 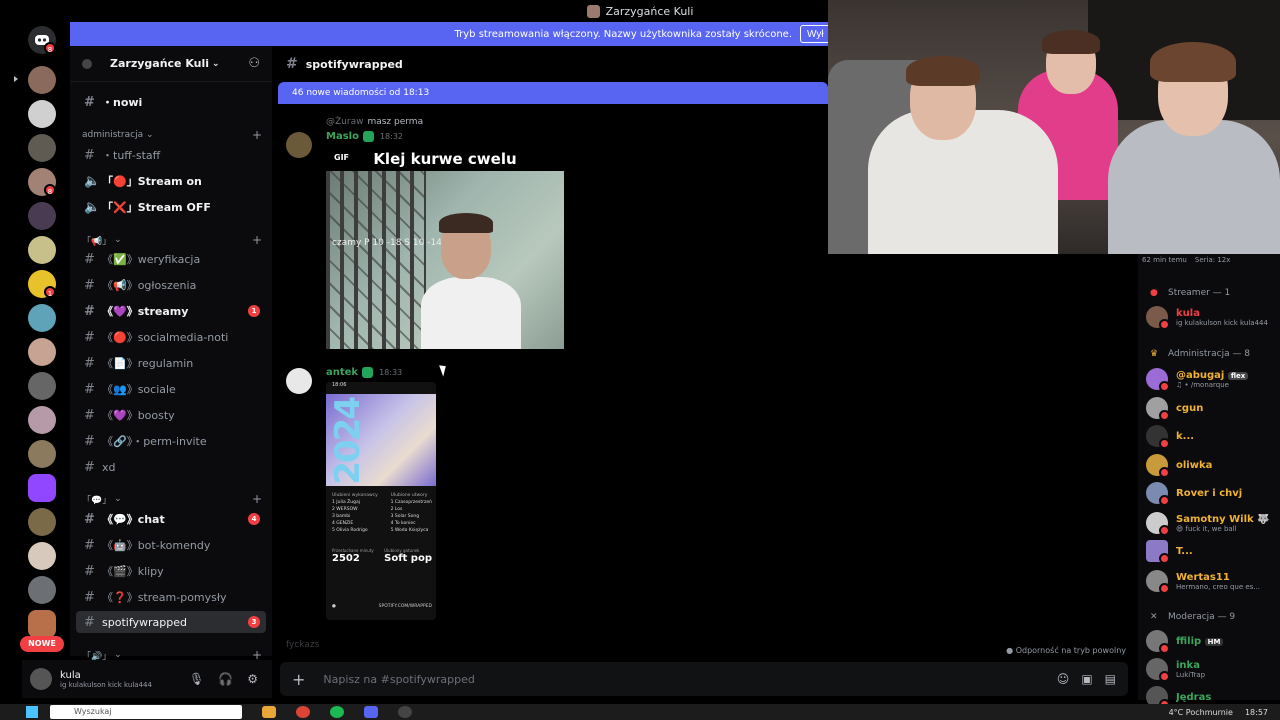 What do you see at coordinates (640, 712) in the screenshot?
I see `windows-taskbar: Wyszukaj 4°C Pochmurnie 18:57` at bounding box center [640, 712].